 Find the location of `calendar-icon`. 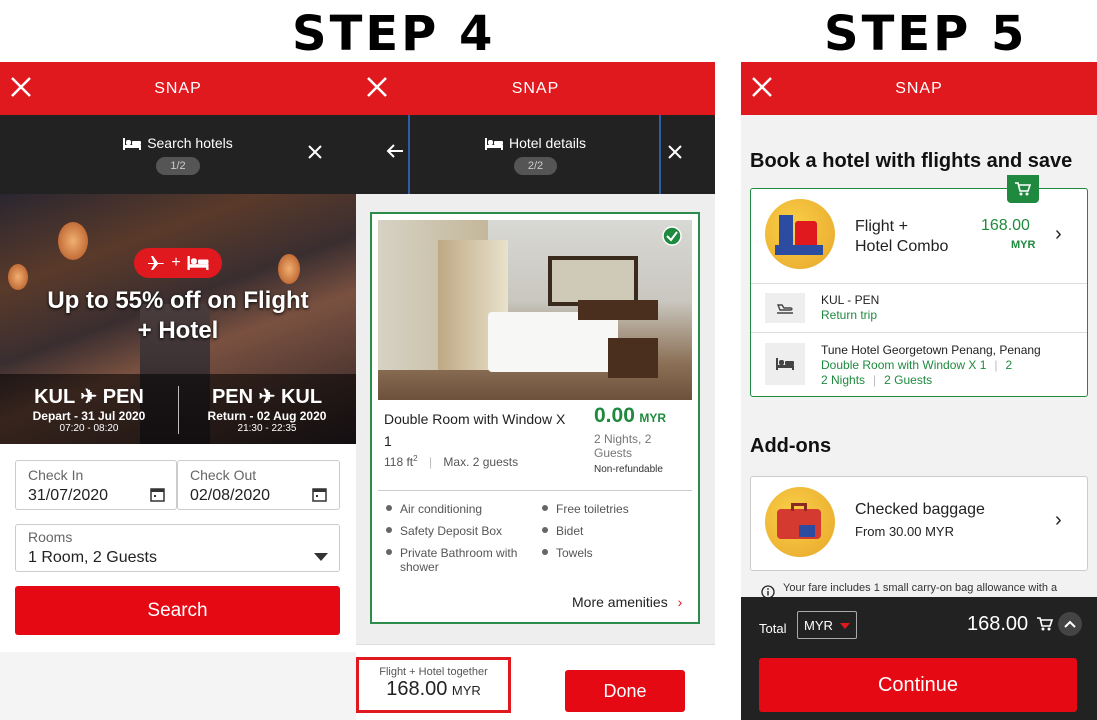

calendar-icon is located at coordinates (157, 495).